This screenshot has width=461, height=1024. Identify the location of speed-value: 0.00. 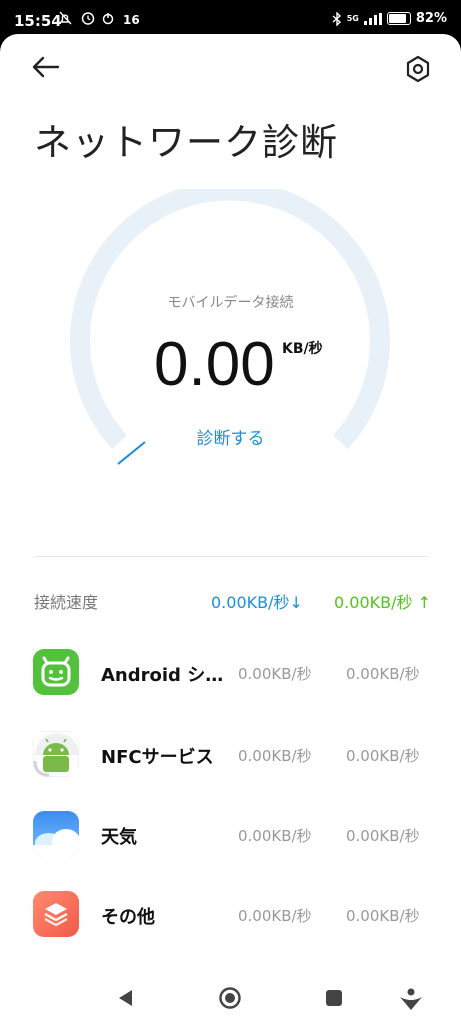
(214, 364).